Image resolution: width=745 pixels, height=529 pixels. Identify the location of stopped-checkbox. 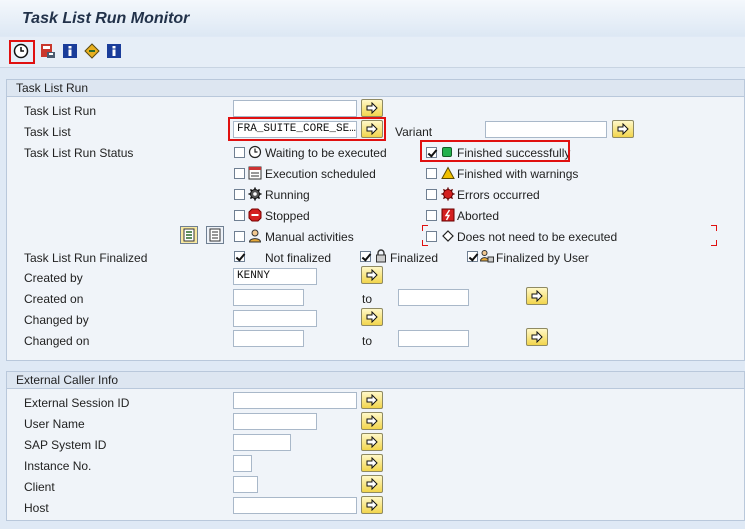
(239, 215).